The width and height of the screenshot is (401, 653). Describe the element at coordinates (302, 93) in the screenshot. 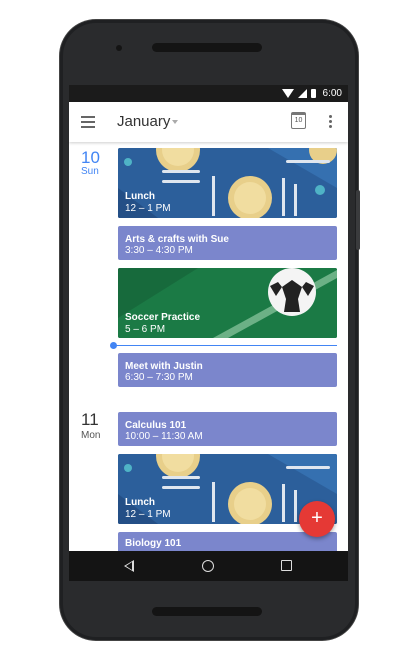

I see `signal-icon` at that location.